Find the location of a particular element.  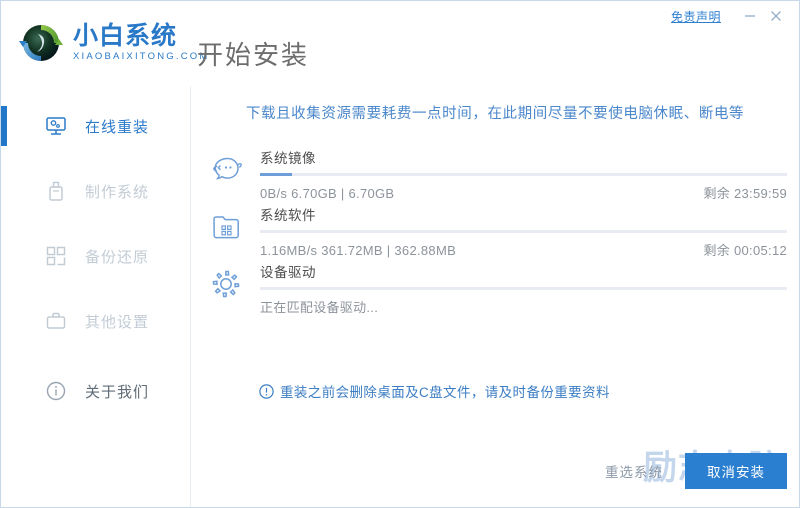

task-body: 系统镜像 0B/s 6.70GB | 6.70GB 剩余 23:59:59 is located at coordinates (523, 174).